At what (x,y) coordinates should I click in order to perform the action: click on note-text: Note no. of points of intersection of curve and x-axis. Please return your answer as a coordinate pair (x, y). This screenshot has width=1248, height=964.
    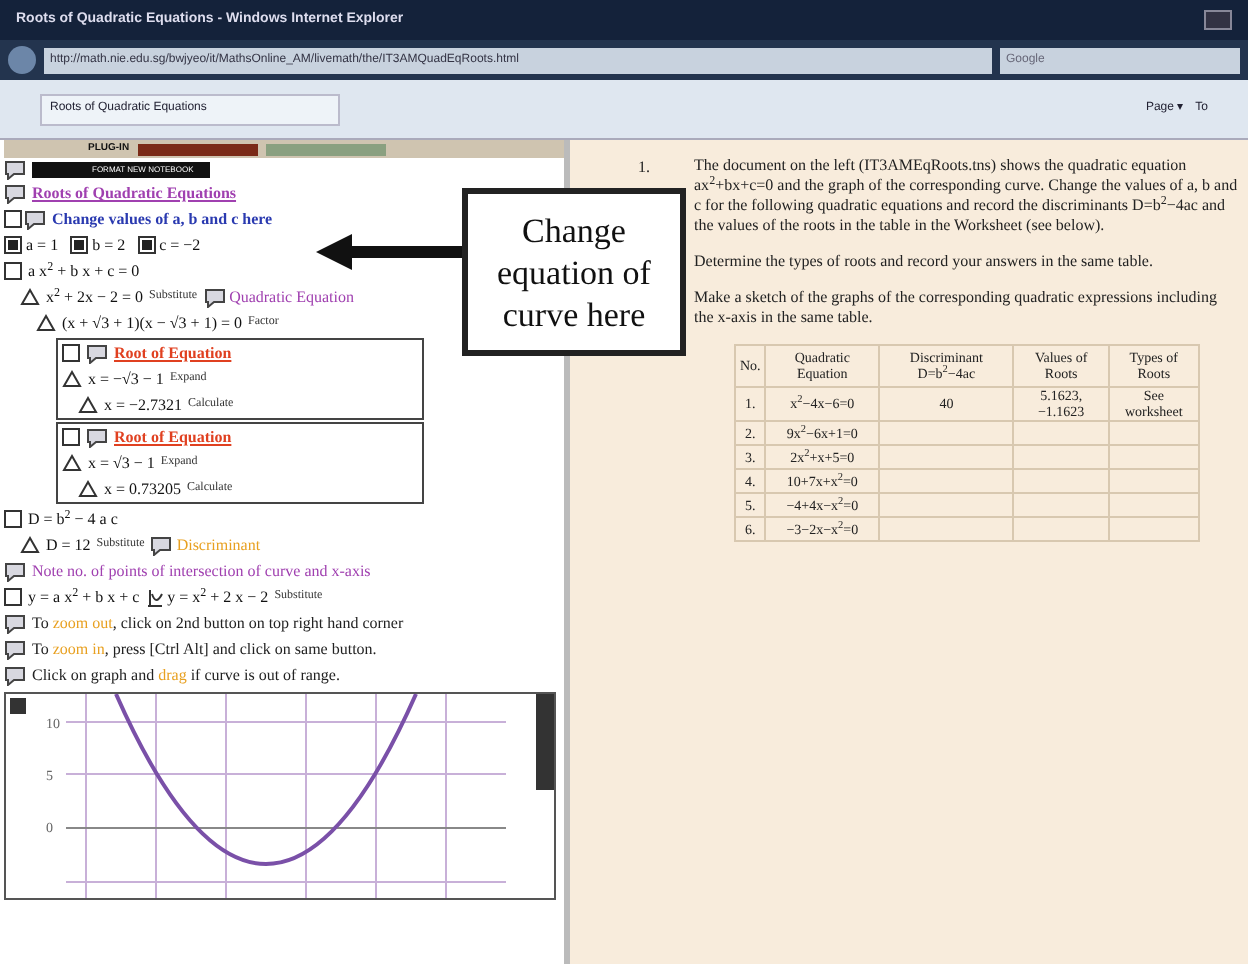
    Looking at the image, I should click on (201, 572).